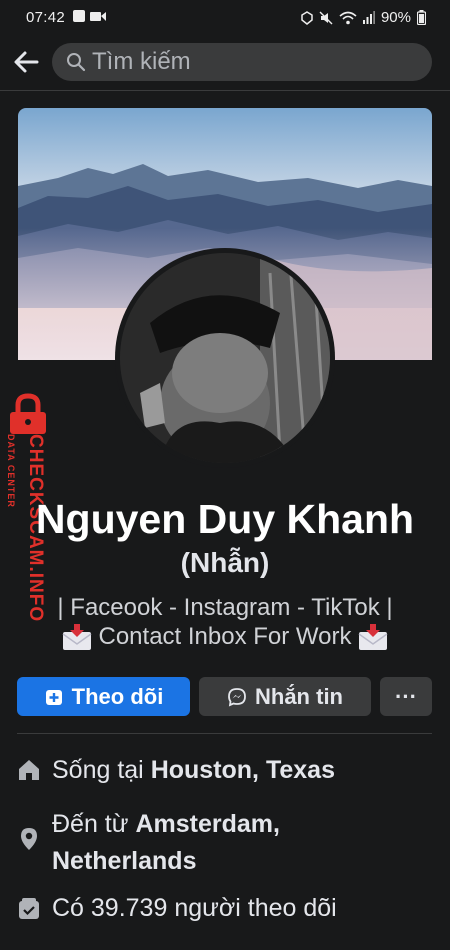 This screenshot has height=950, width=450. Describe the element at coordinates (124, 861) in the screenshot. I see `from-place-line2: Netherlands` at that location.